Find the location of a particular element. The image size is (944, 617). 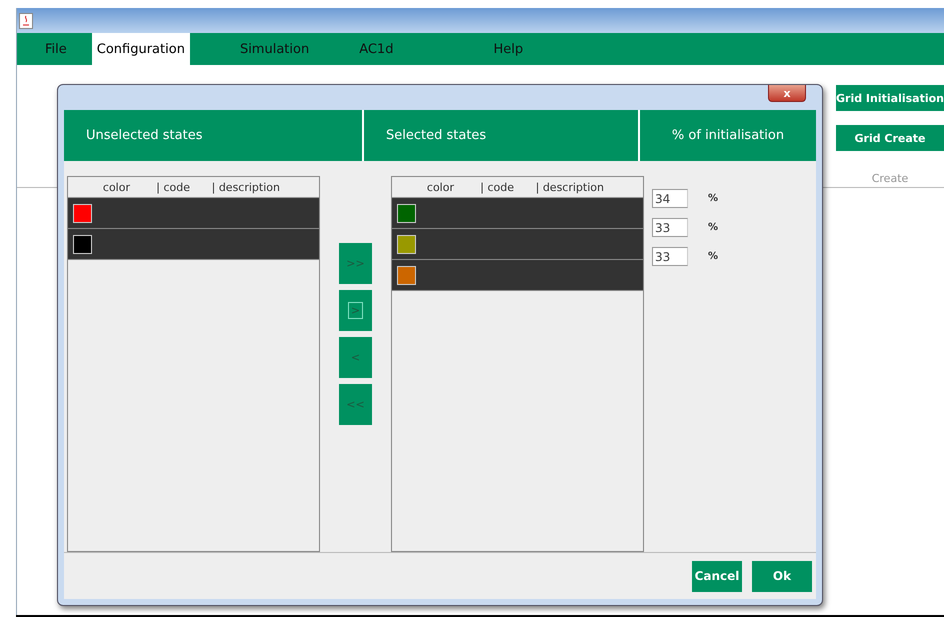

close-button: x is located at coordinates (787, 93).